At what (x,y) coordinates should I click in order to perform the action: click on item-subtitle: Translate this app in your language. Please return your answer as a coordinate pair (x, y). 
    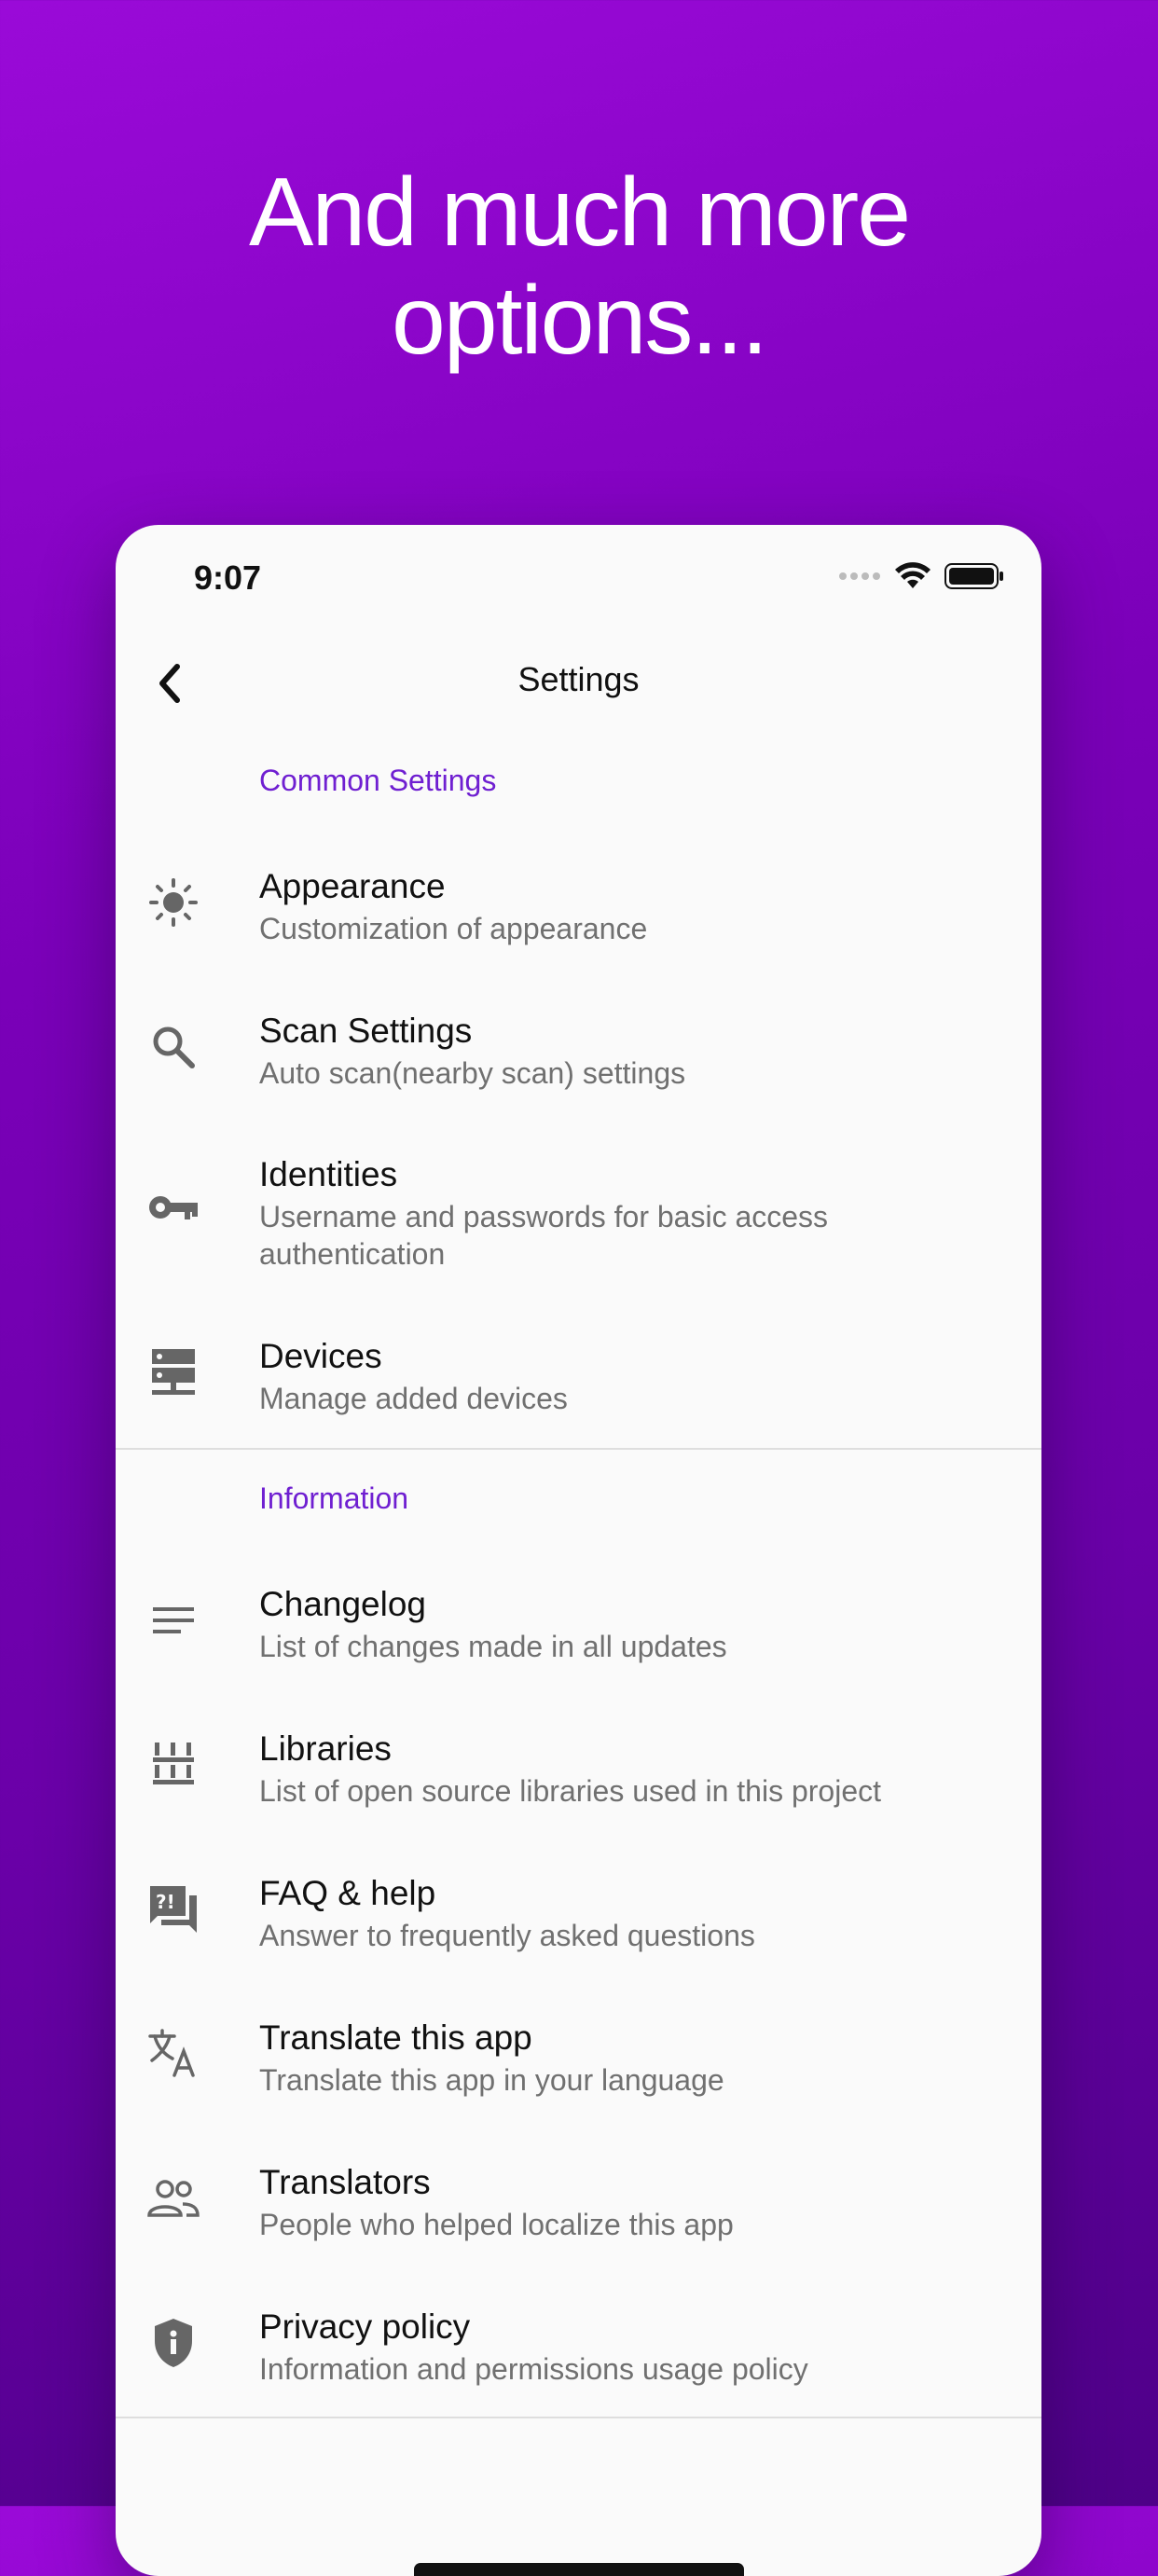
    Looking at the image, I should click on (491, 2080).